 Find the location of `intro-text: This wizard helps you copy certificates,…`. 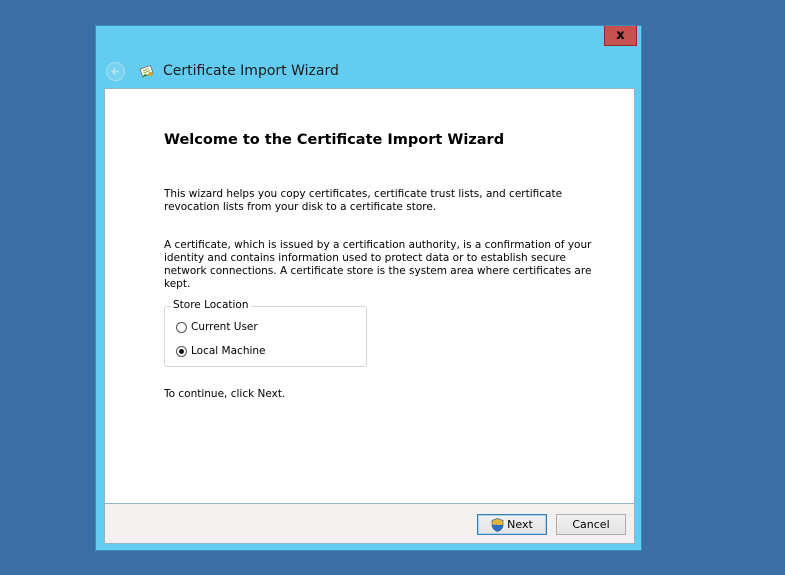

intro-text: This wizard helps you copy certificates,… is located at coordinates (363, 200).